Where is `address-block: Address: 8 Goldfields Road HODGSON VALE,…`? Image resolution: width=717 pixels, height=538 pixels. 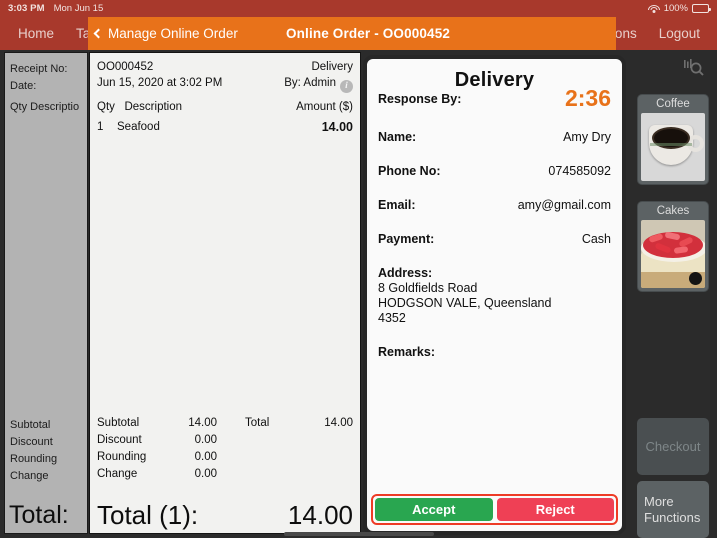
address-block: Address: 8 Goldfields Road HODGSON VALE,… is located at coordinates (494, 296).